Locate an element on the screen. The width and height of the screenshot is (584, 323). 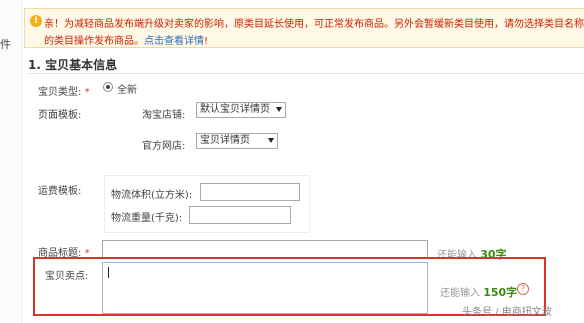
weight-label: 物流重量(千克): is located at coordinates (147, 218).